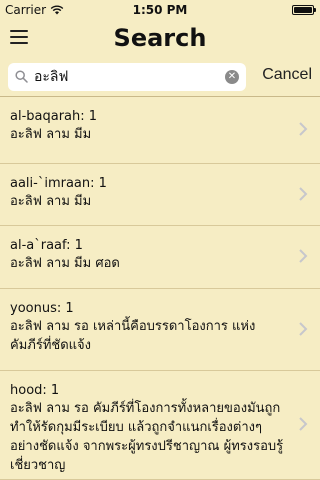 The image size is (320, 480). Describe the element at coordinates (160, 195) in the screenshot. I see `list-item: aali-`imraan: 1 อะลิฟ ลาม มีม` at that location.